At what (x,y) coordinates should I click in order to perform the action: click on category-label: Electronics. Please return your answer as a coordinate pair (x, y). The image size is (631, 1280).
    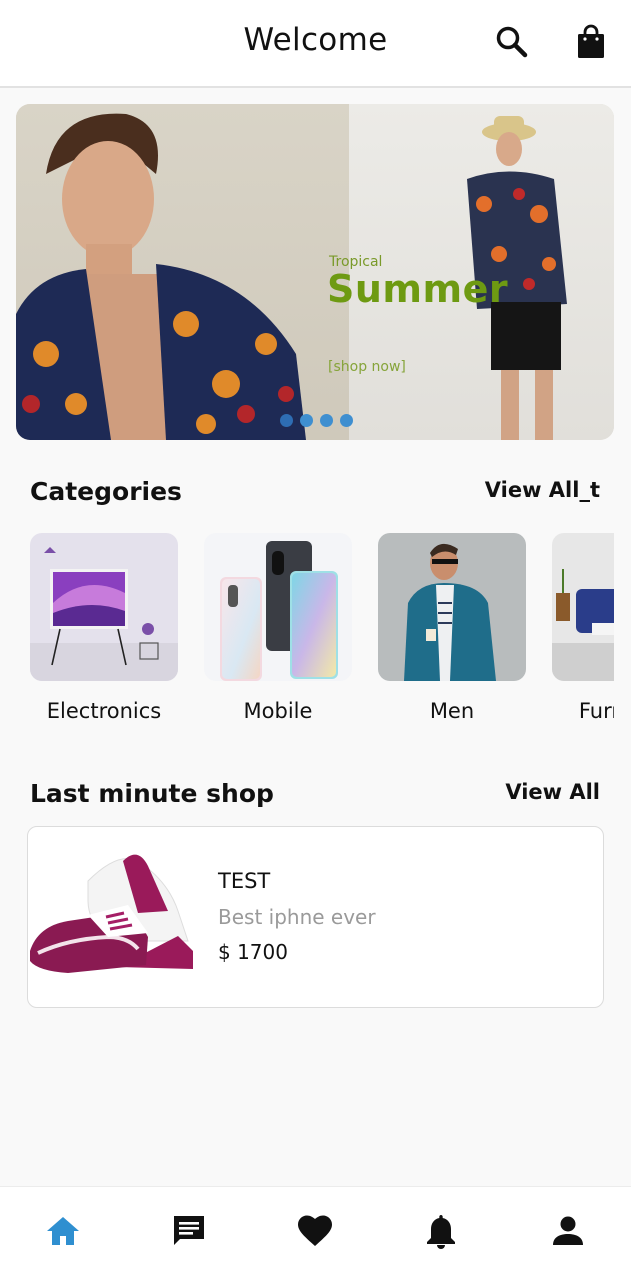
    Looking at the image, I should click on (104, 711).